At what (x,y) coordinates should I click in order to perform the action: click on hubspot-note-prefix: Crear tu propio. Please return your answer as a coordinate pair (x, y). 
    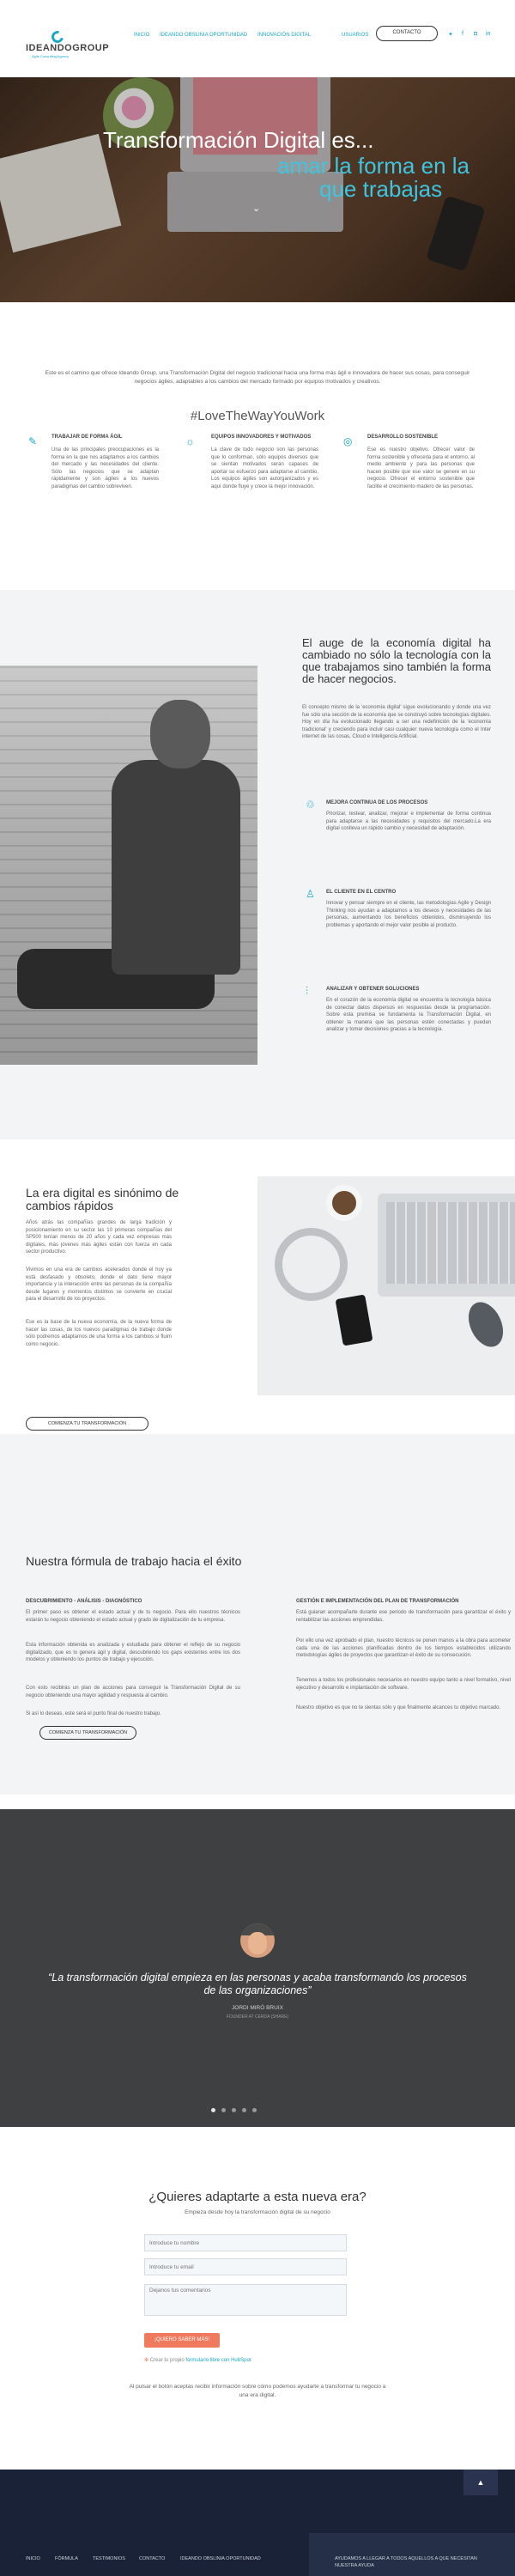
    Looking at the image, I should click on (167, 2361).